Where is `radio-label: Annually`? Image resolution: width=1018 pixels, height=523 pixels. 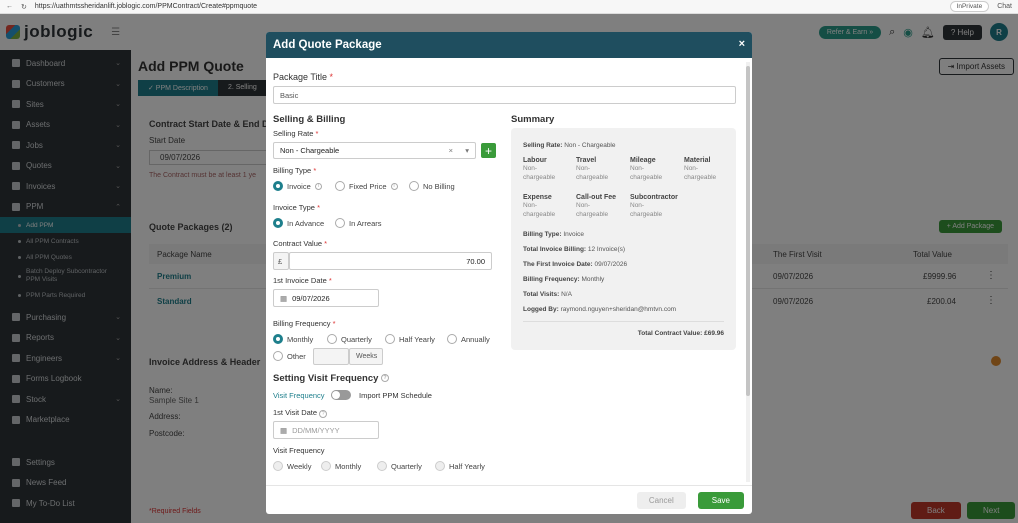
radio-label: Annually is located at coordinates (475, 339).